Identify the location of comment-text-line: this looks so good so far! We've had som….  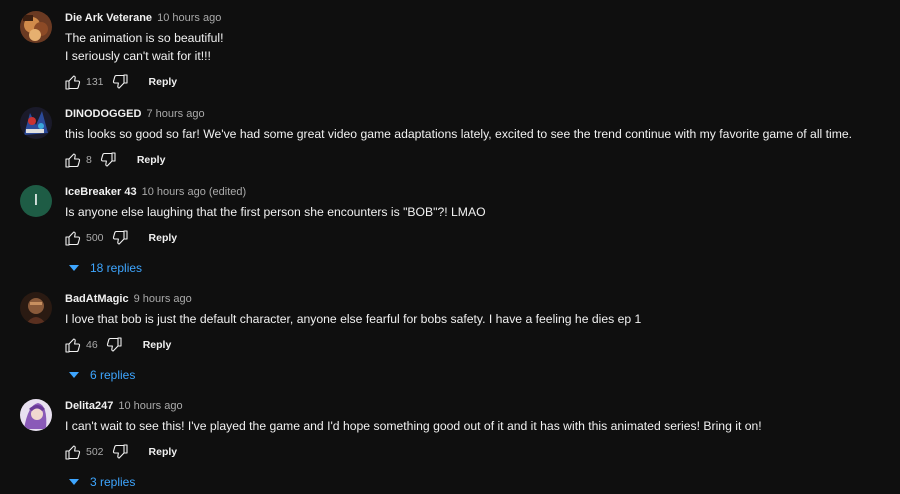
(459, 134).